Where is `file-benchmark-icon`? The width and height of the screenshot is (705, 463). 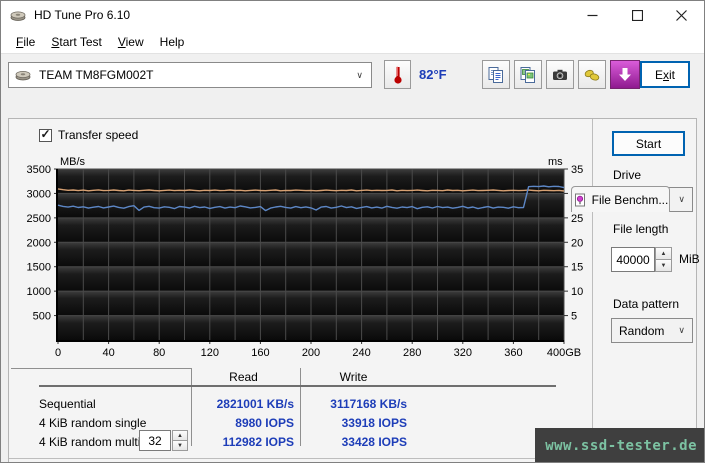 file-benchmark-icon is located at coordinates (579, 199).